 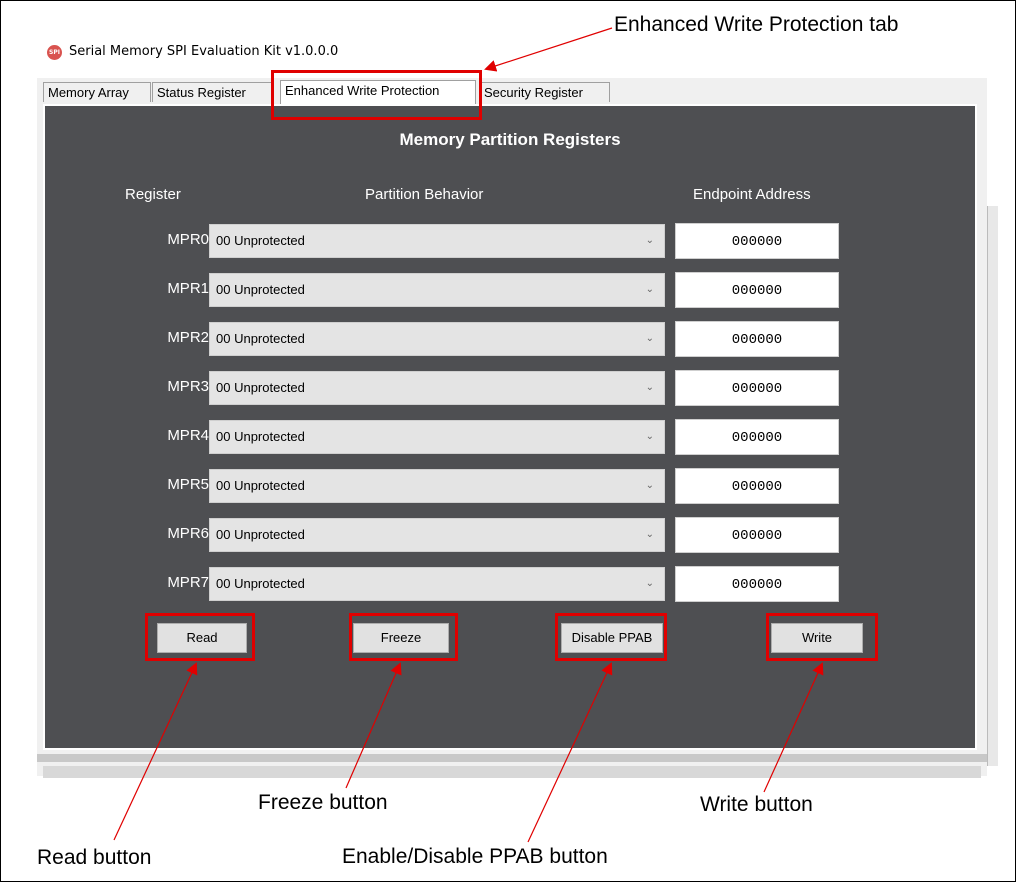 I want to click on ppab-callout-label: Enable/Disable PPAB button, so click(x=475, y=856).